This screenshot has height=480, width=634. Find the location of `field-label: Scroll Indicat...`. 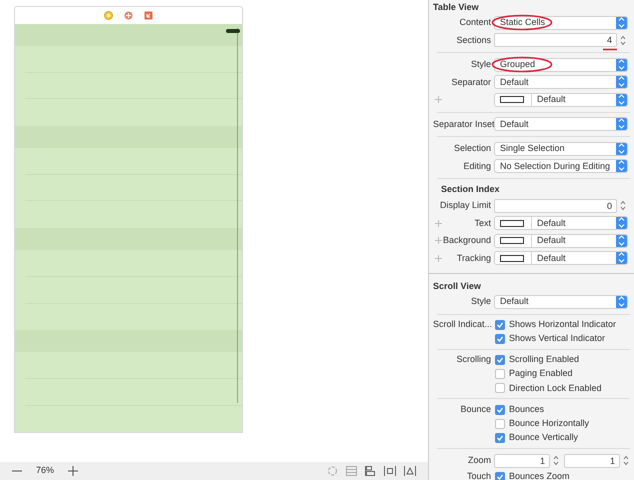

field-label: Scroll Indicat... is located at coordinates (462, 323).